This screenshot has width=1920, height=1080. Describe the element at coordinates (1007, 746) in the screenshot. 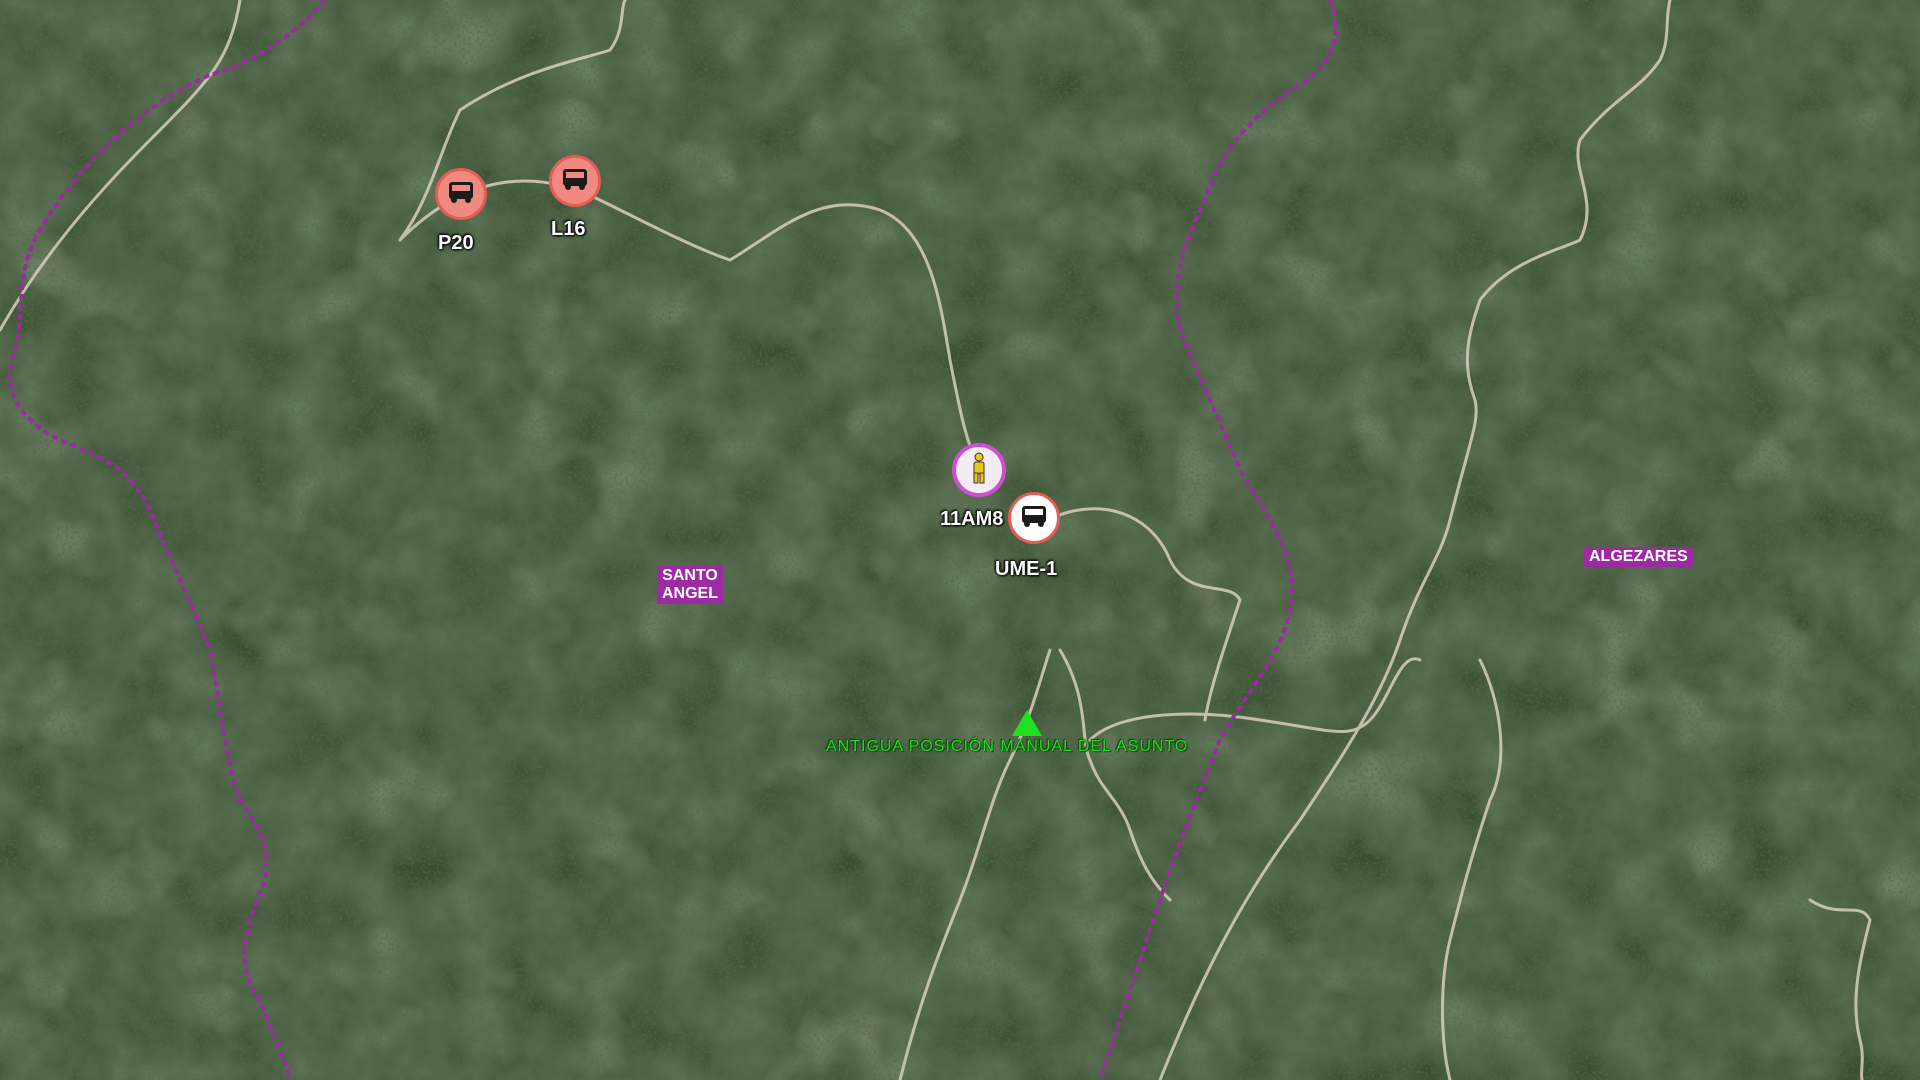

I see `old-position-label: ANTIGUA POSICIÓN MANUAL DEL ASUNTO` at that location.